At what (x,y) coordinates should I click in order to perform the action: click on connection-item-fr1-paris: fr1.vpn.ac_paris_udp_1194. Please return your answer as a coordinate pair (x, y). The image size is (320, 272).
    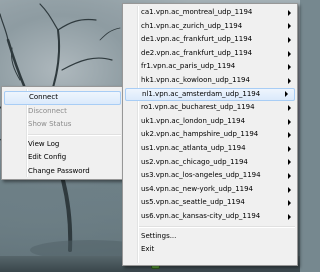
    Looking at the image, I should click on (210, 67).